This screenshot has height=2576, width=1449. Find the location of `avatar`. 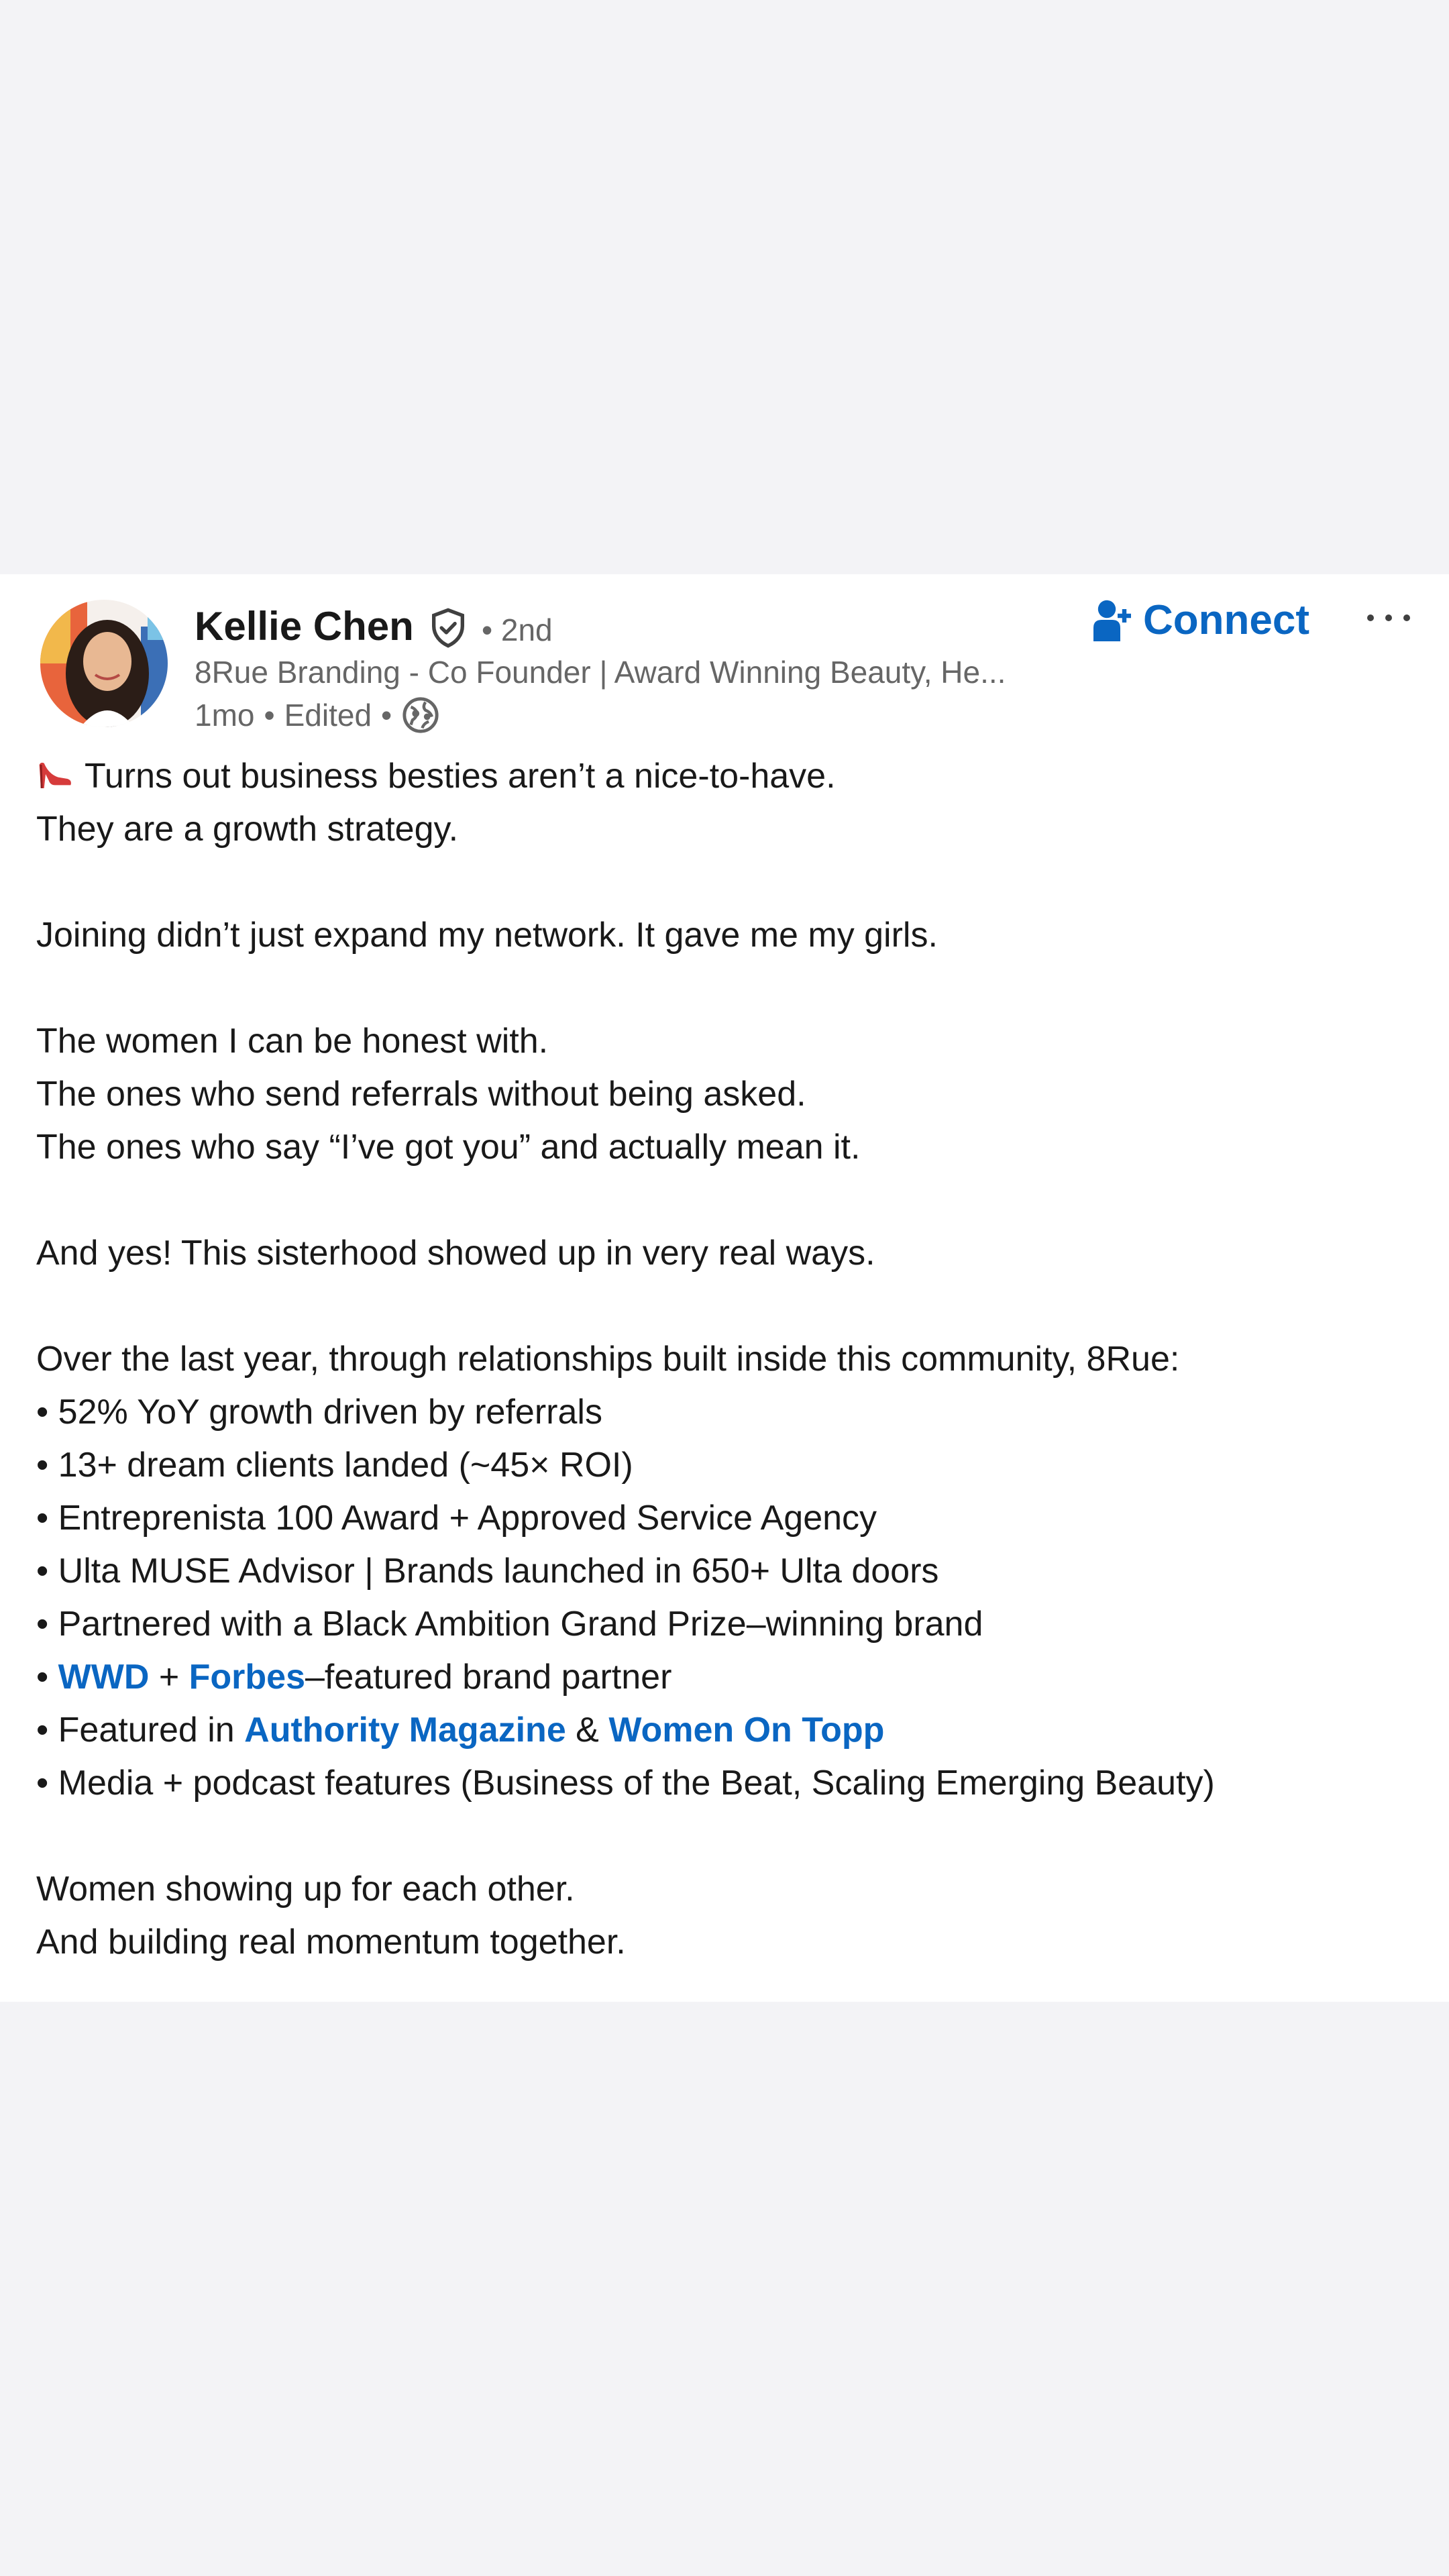

avatar is located at coordinates (104, 663).